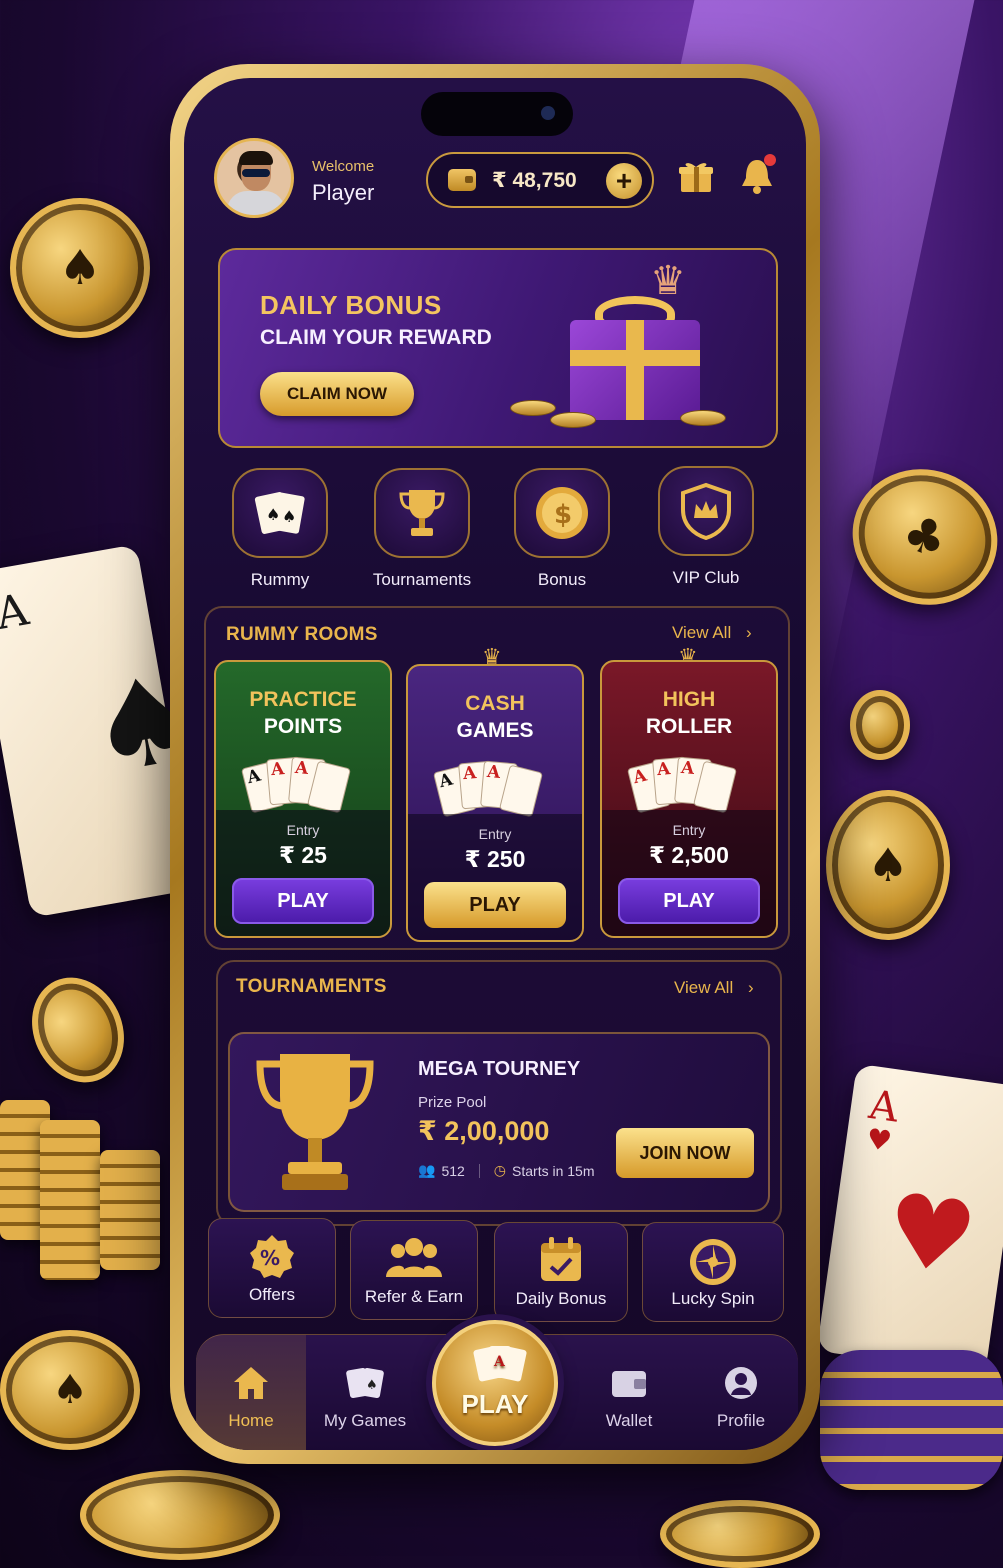 The image size is (1003, 1568). I want to click on nav-my-games: ♠ My Games, so click(365, 1392).